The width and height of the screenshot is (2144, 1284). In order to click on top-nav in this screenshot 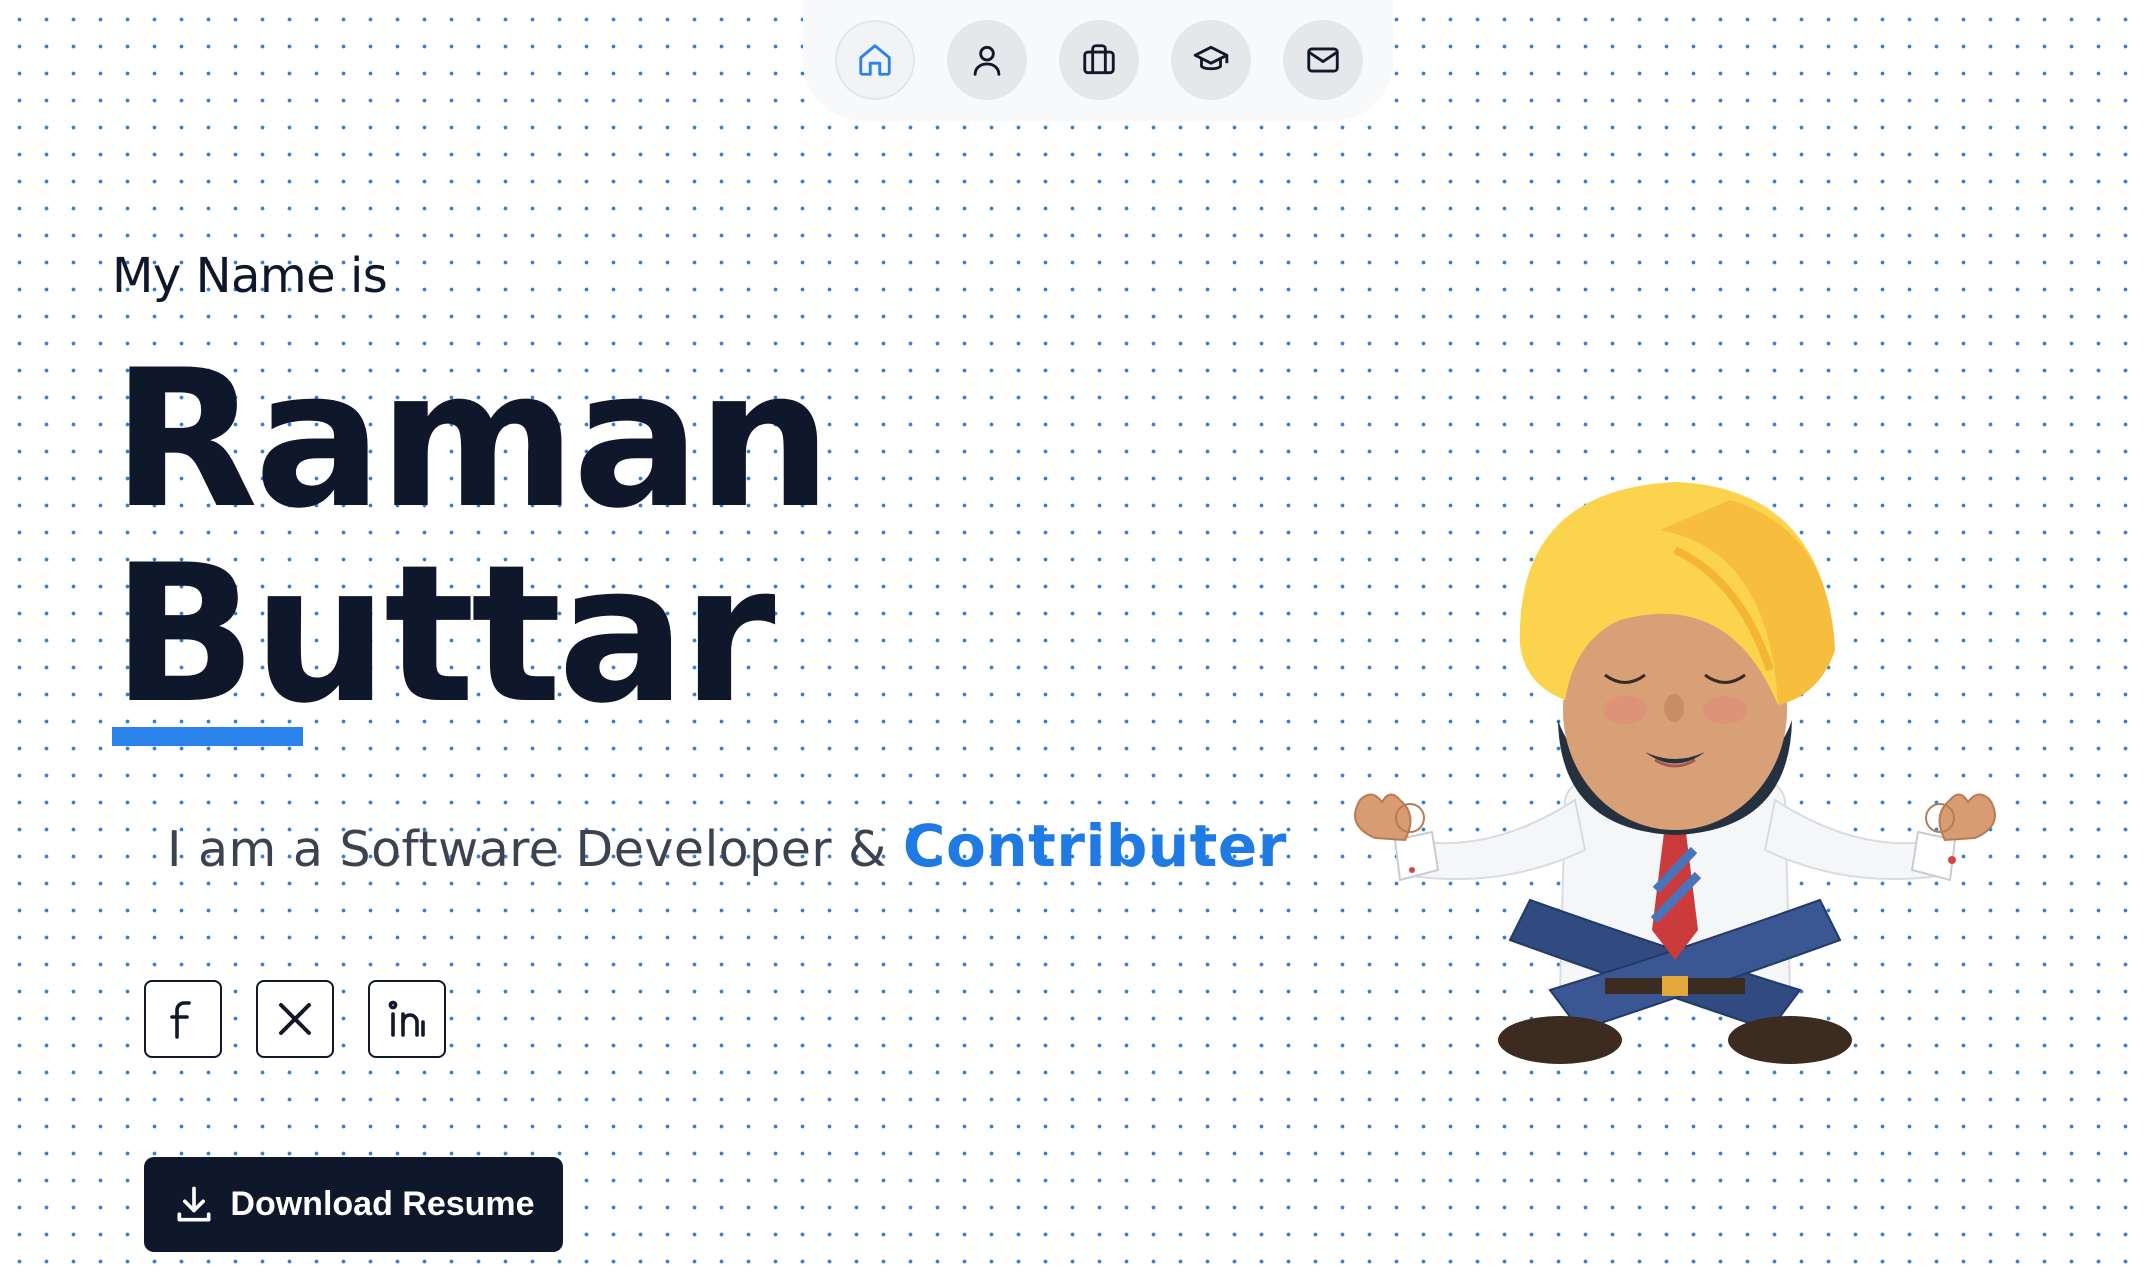, I will do `click(1098, 60)`.